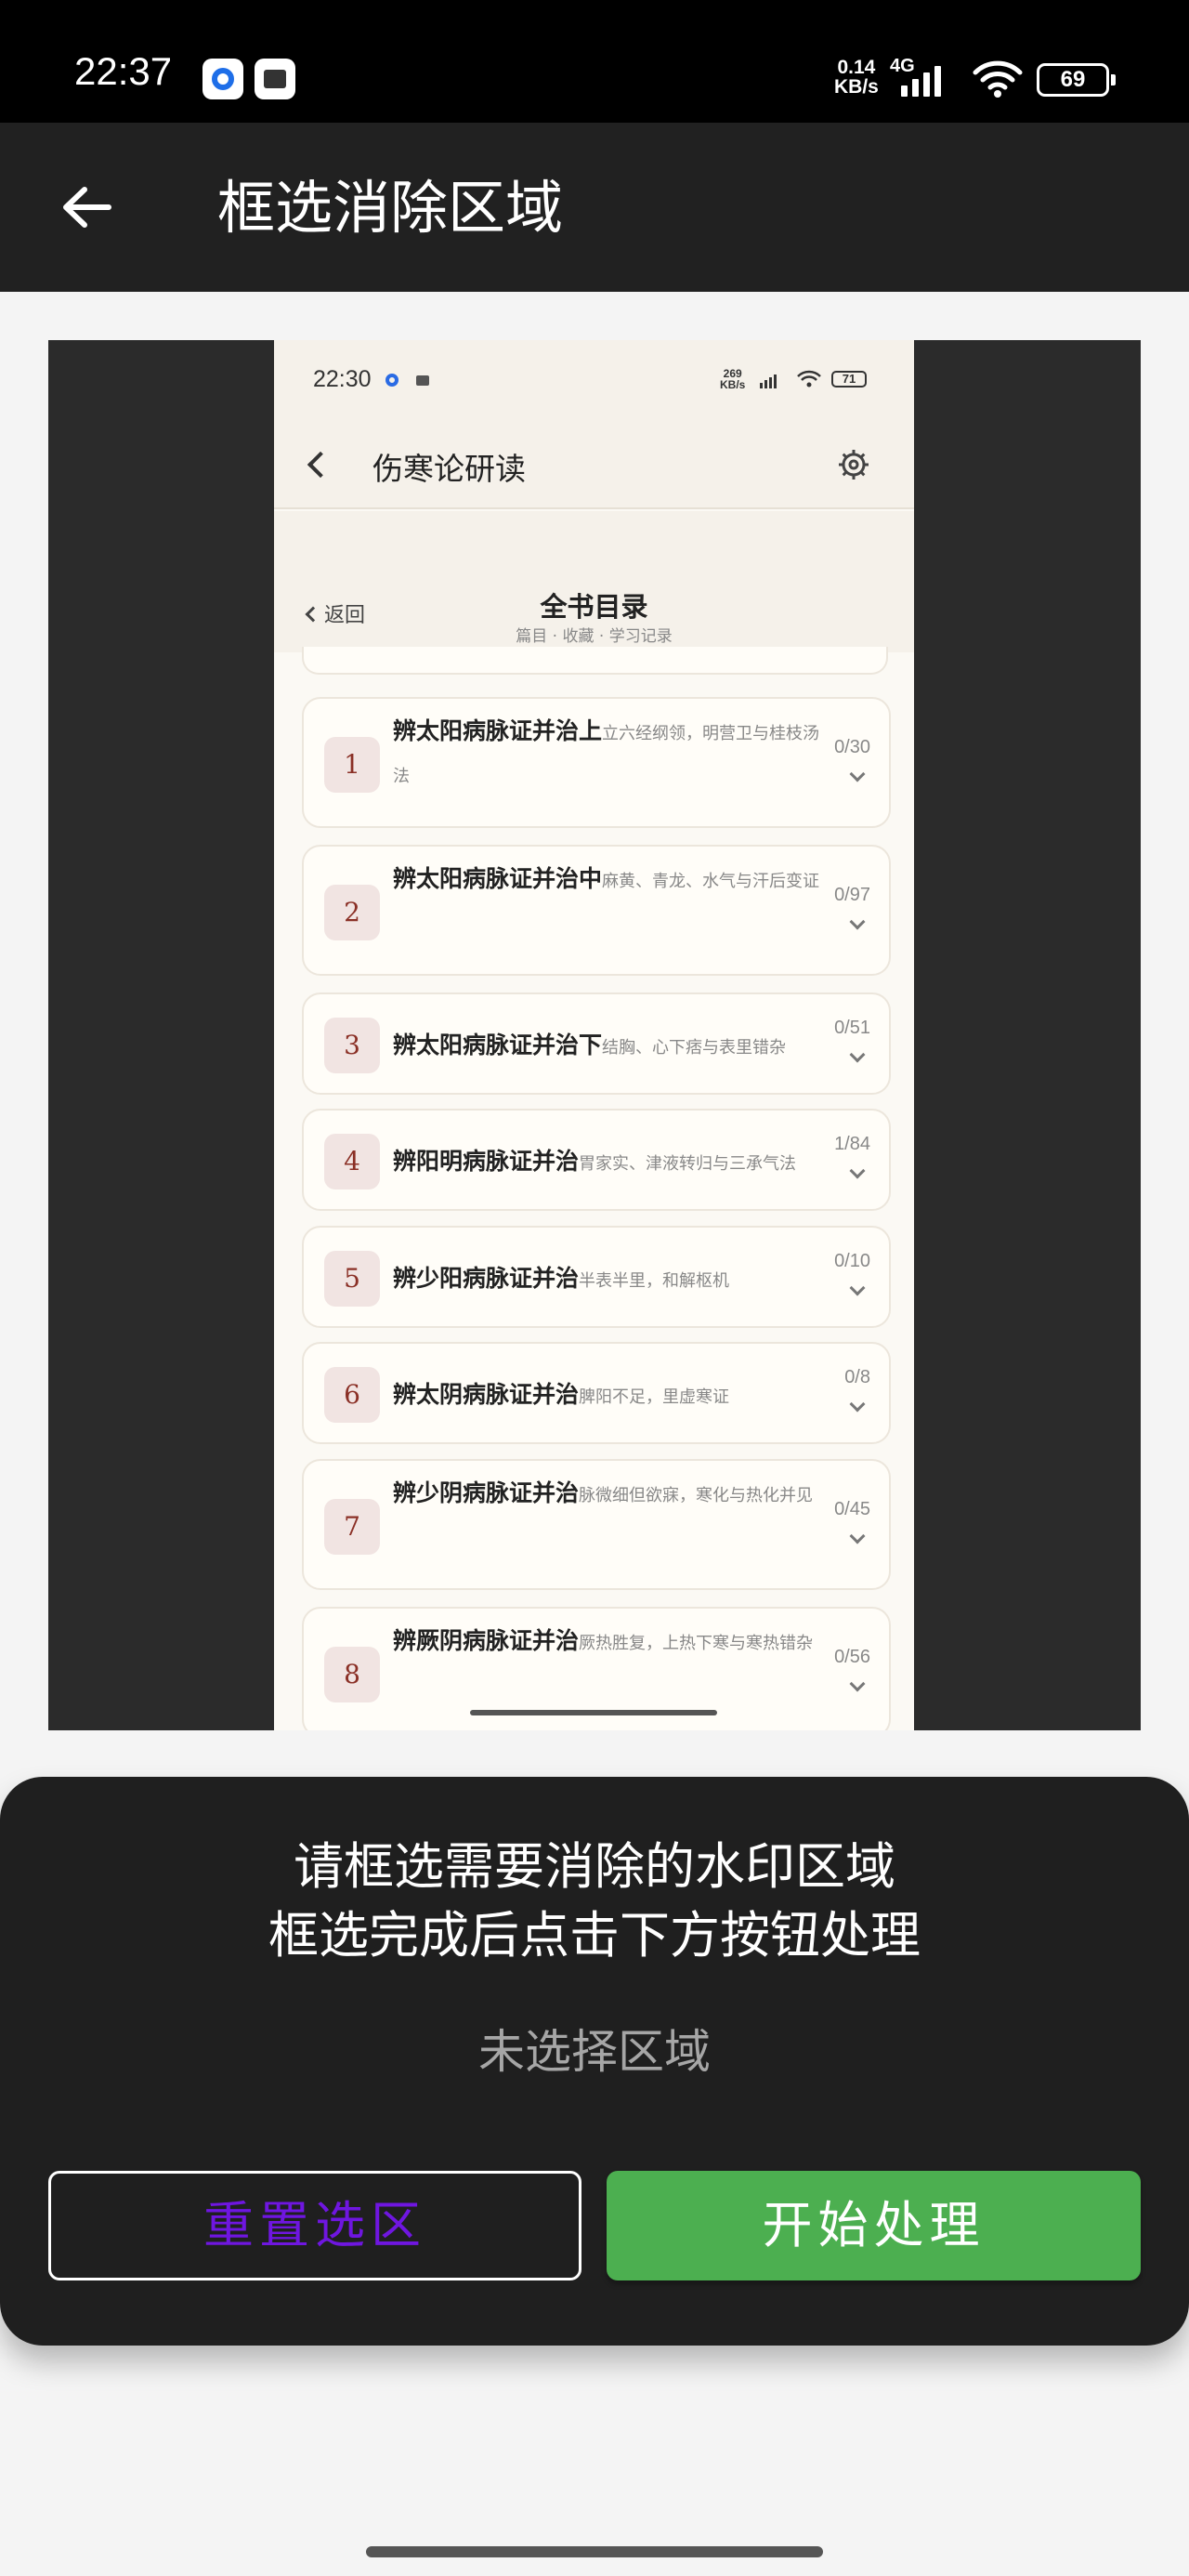 This screenshot has height=2576, width=1189. I want to click on chapter-card: 2 辨太阳病脉证并治中麻黄、青龙、水气与汗后变证 0/97, so click(596, 910).